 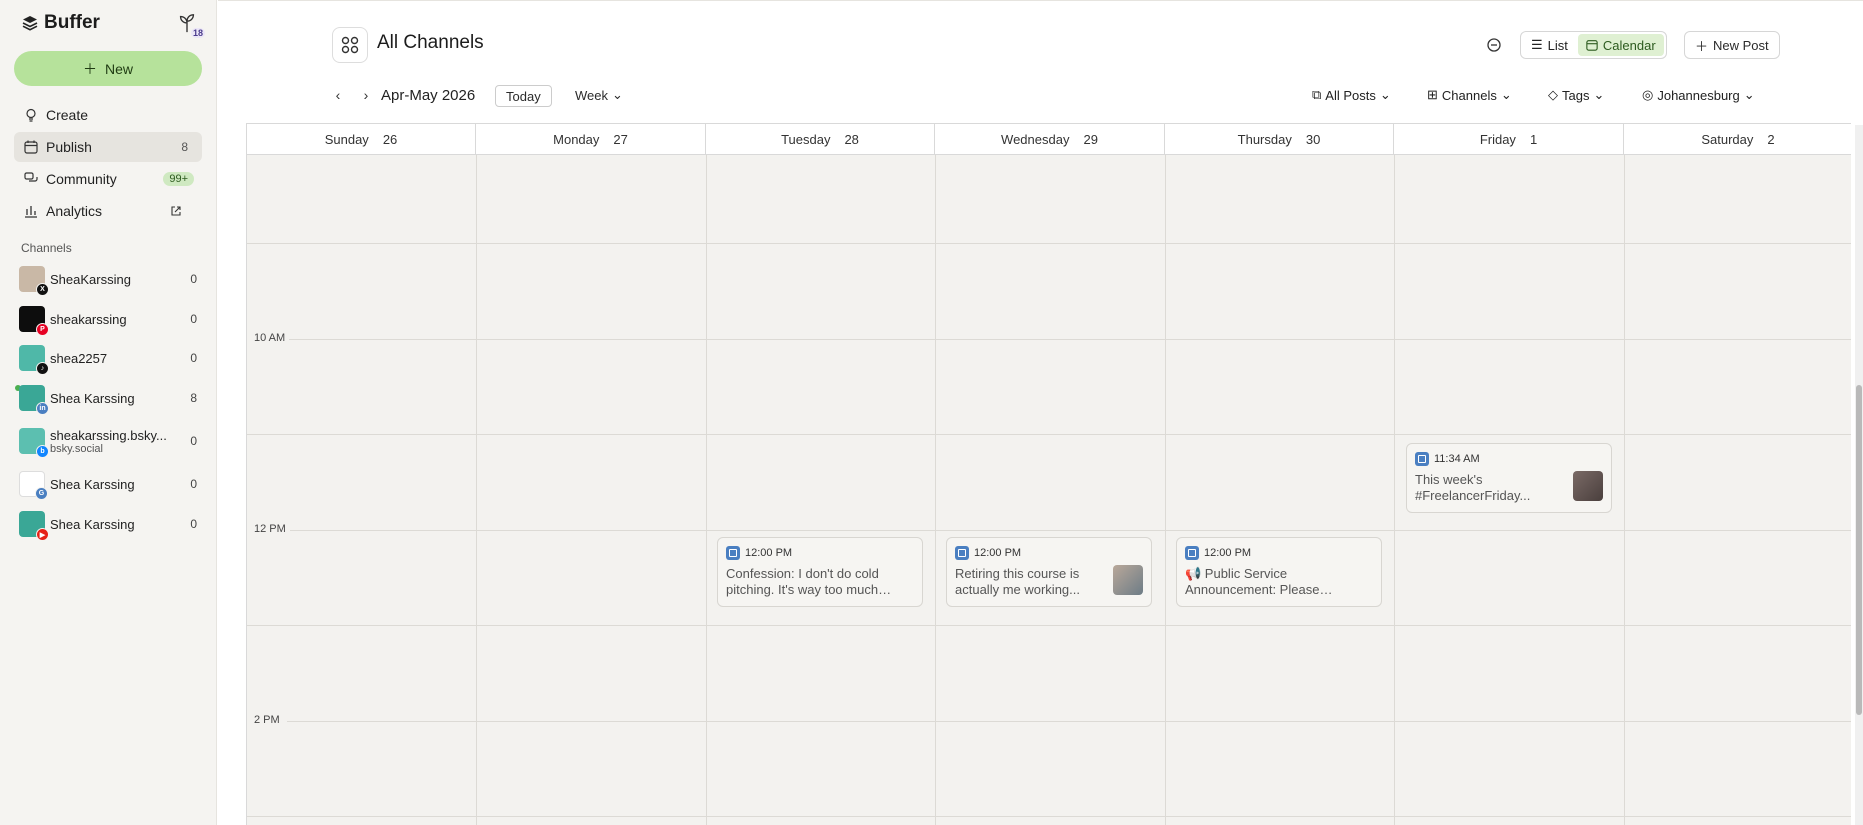 I want to click on calendar-view-label: Calendar, so click(x=1629, y=45).